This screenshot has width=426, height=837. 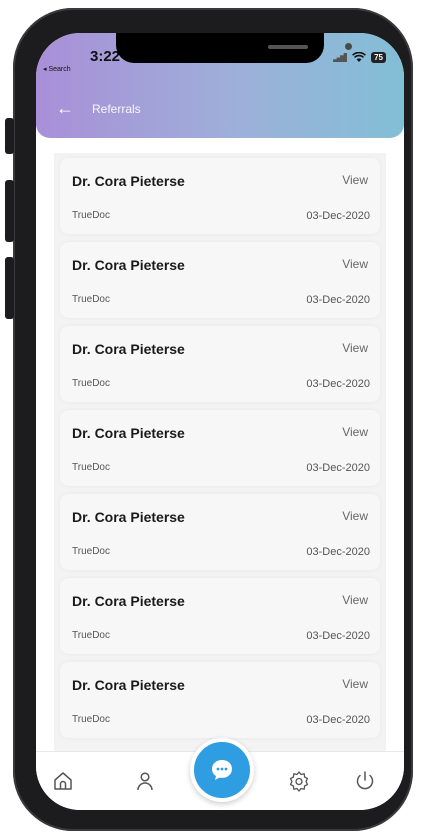 I want to click on camera, so click(x=348, y=46).